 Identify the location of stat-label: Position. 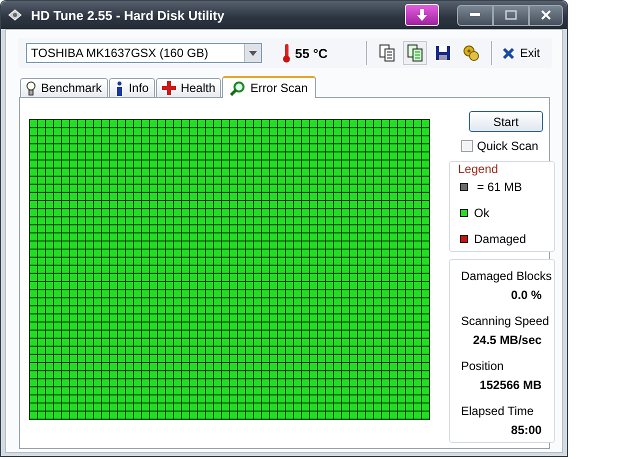
(482, 366).